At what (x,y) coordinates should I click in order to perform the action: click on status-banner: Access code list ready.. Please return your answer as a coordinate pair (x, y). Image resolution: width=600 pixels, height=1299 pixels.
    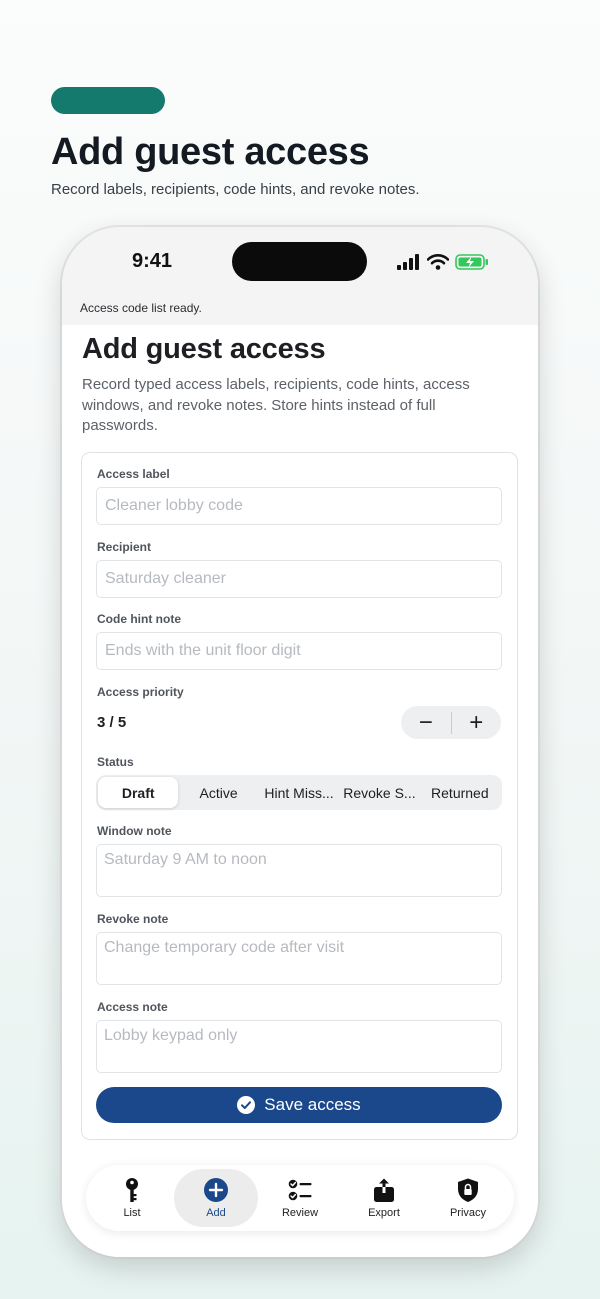
    Looking at the image, I should click on (141, 308).